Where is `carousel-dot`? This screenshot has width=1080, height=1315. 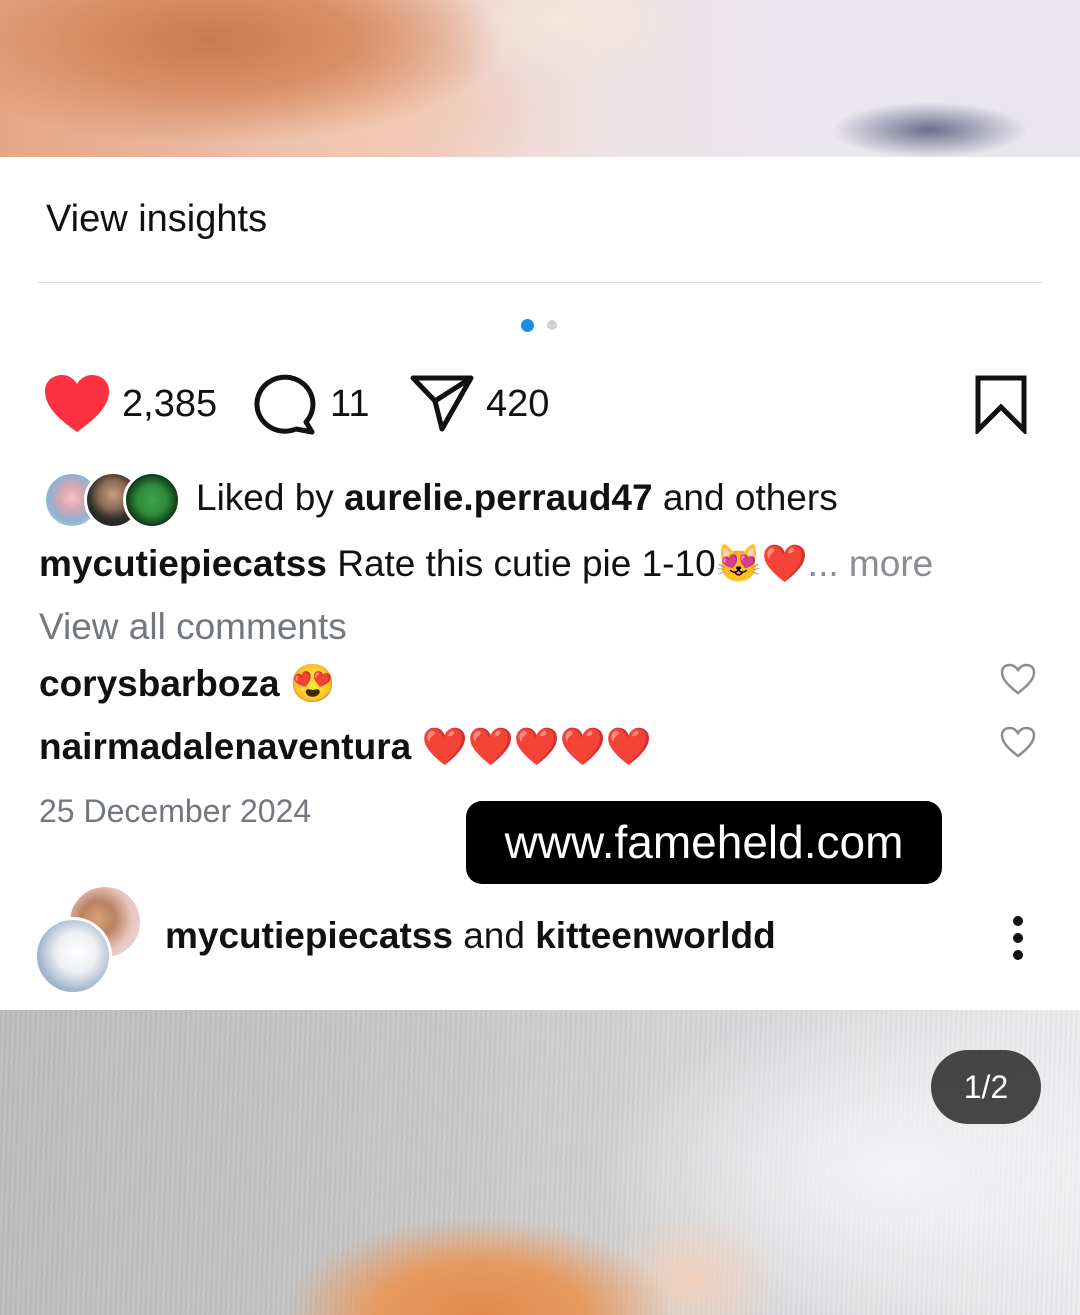
carousel-dot is located at coordinates (552, 325).